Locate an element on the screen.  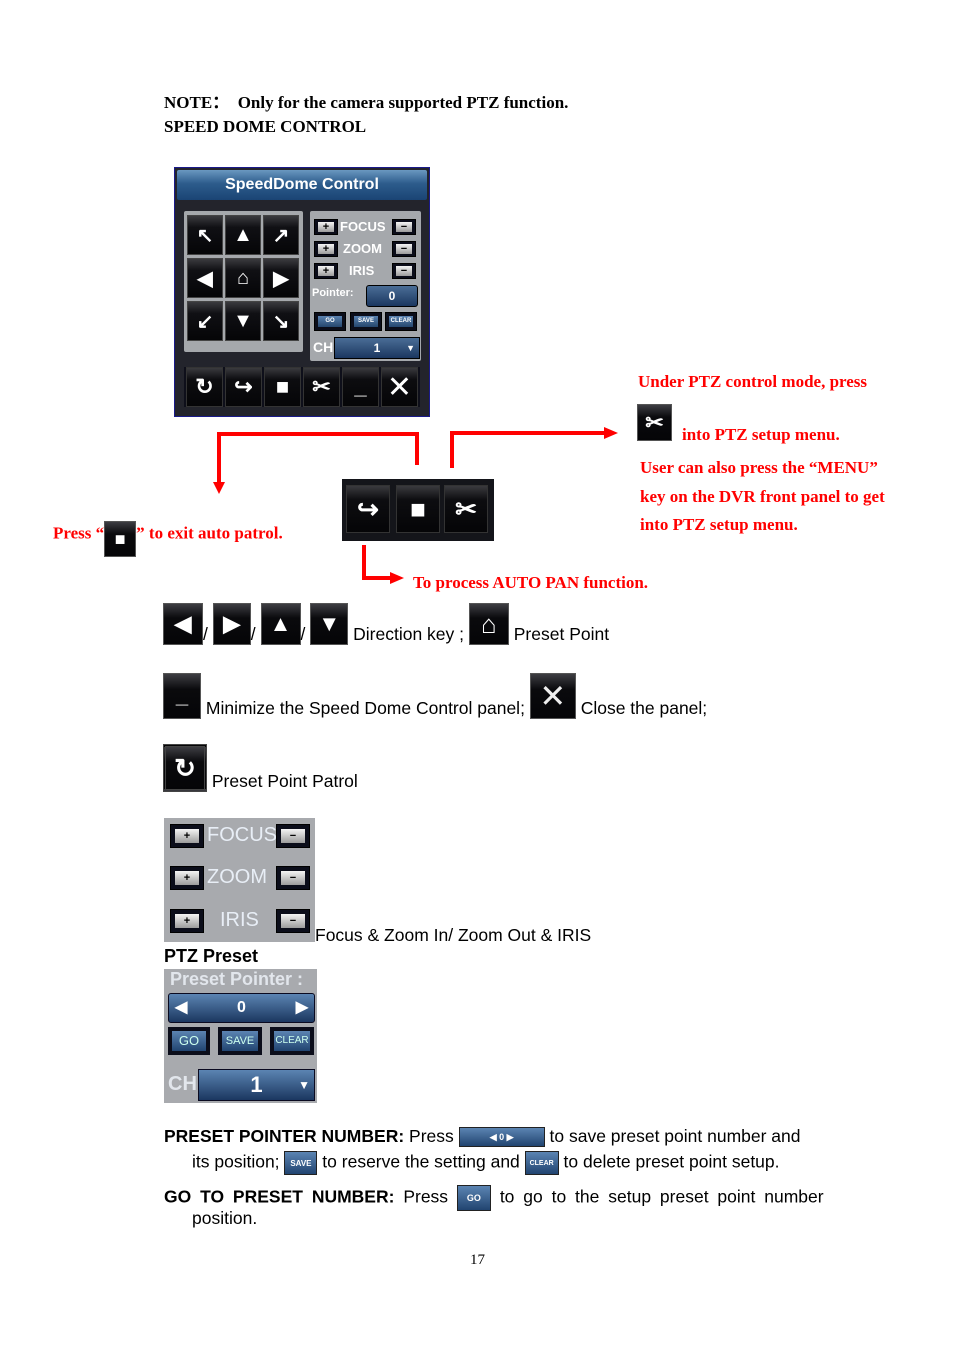
arrow-down-button: ▼ is located at coordinates (243, 321).